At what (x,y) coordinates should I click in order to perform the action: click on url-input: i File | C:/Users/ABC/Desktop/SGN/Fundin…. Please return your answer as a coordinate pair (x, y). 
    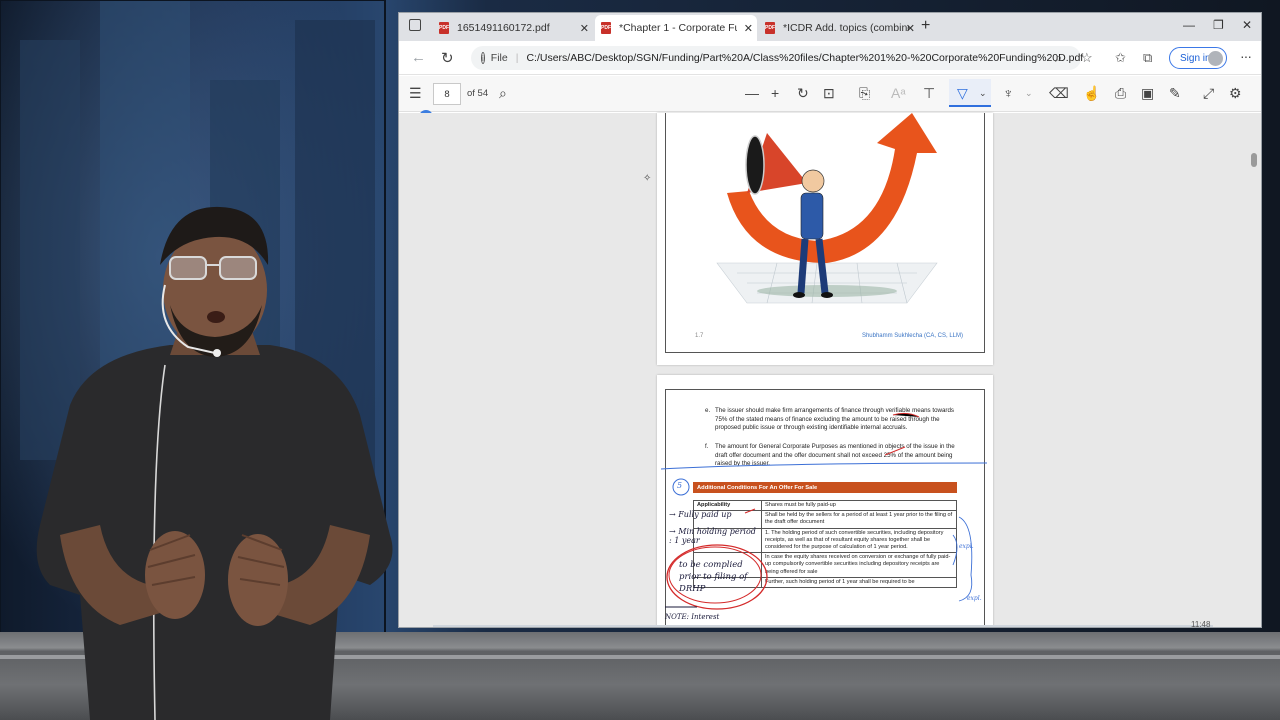
    Looking at the image, I should click on (777, 58).